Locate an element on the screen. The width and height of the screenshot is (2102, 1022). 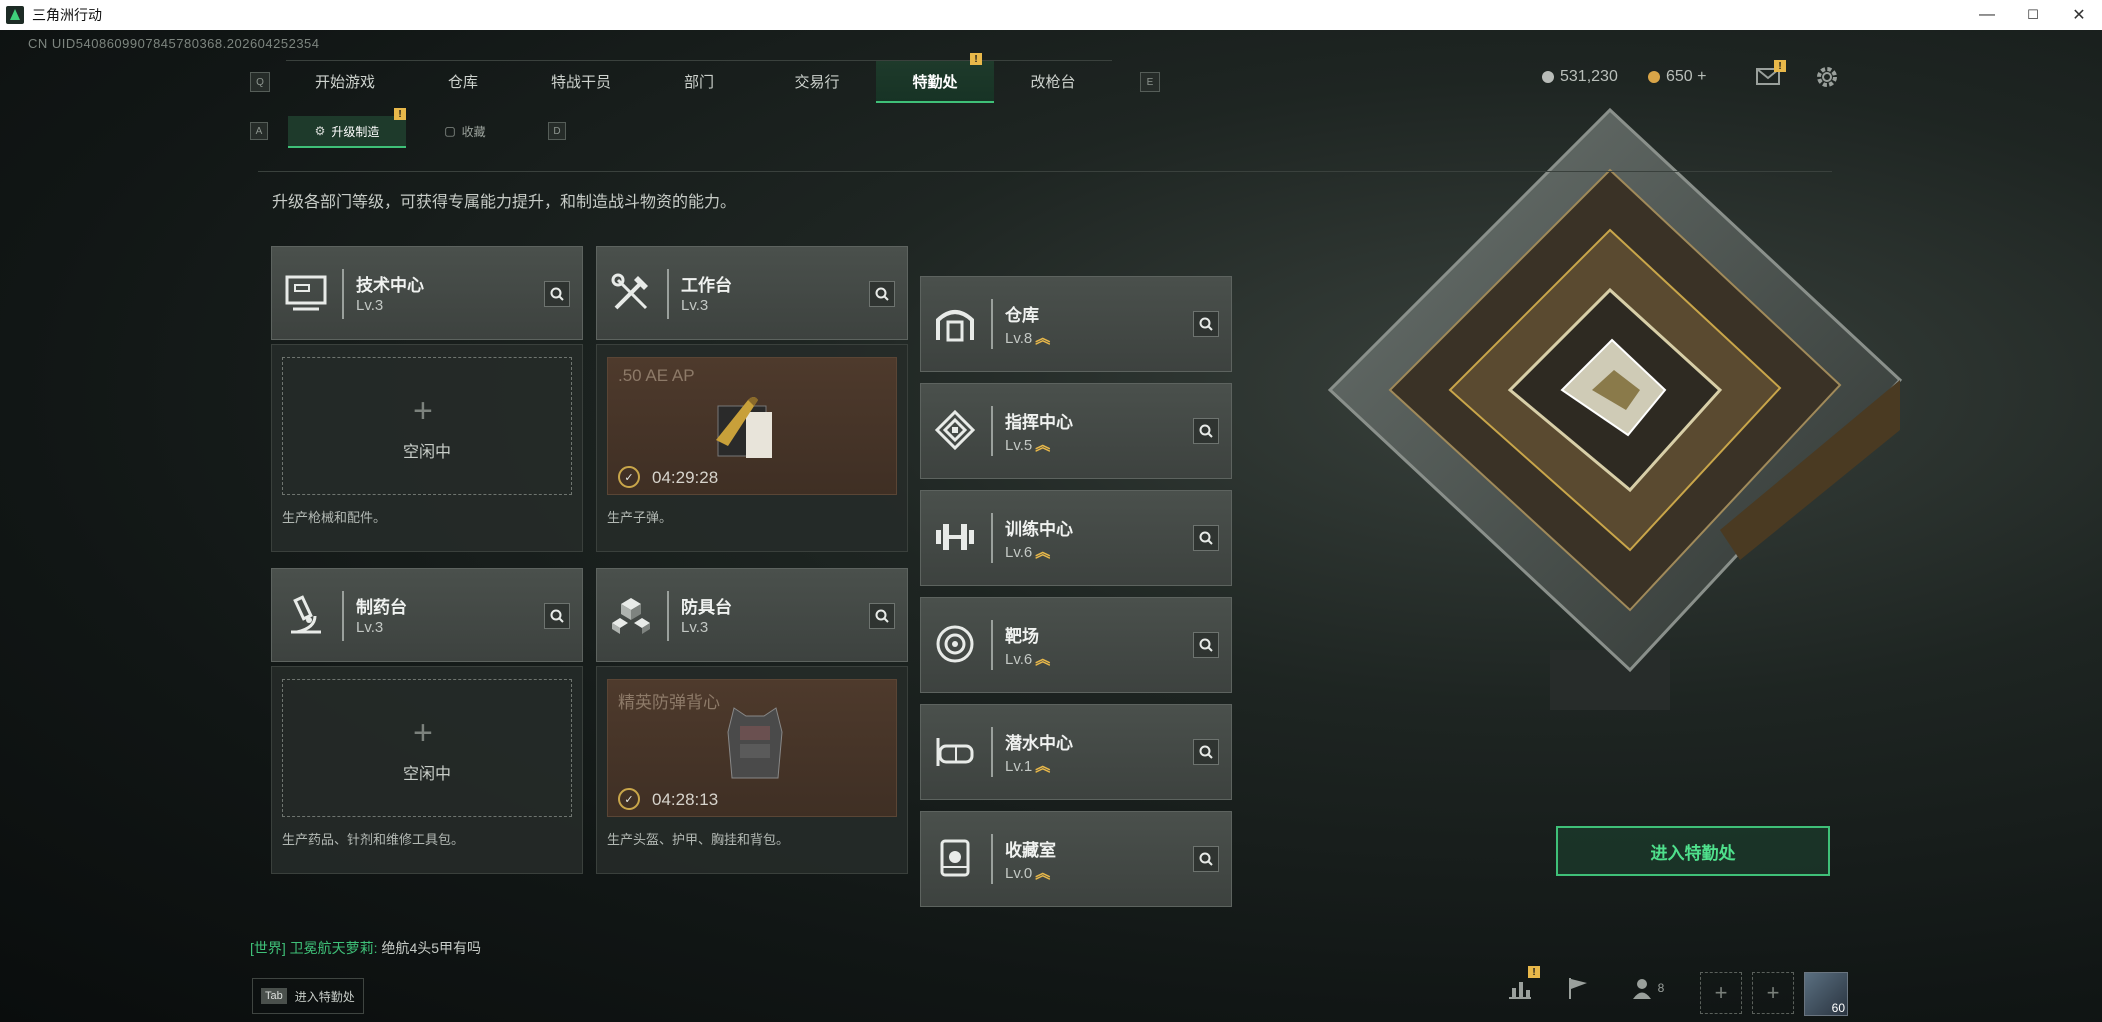
gear-icon is located at coordinates (1827, 77).